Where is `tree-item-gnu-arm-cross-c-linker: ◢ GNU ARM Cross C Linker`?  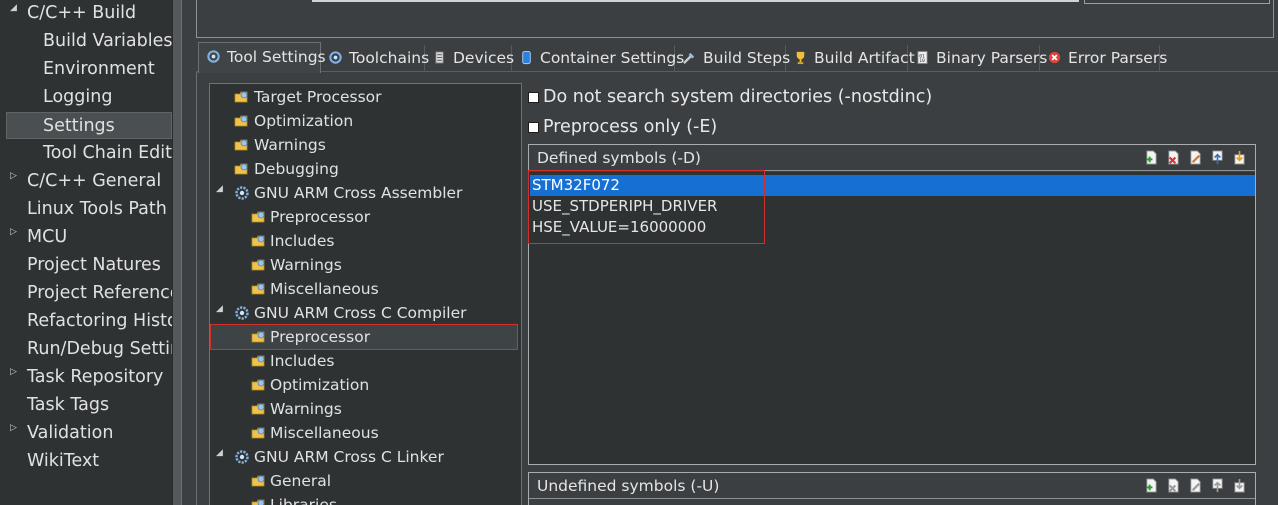
tree-item-gnu-arm-cross-c-linker: ◢ GNU ARM Cross C Linker is located at coordinates (365, 457).